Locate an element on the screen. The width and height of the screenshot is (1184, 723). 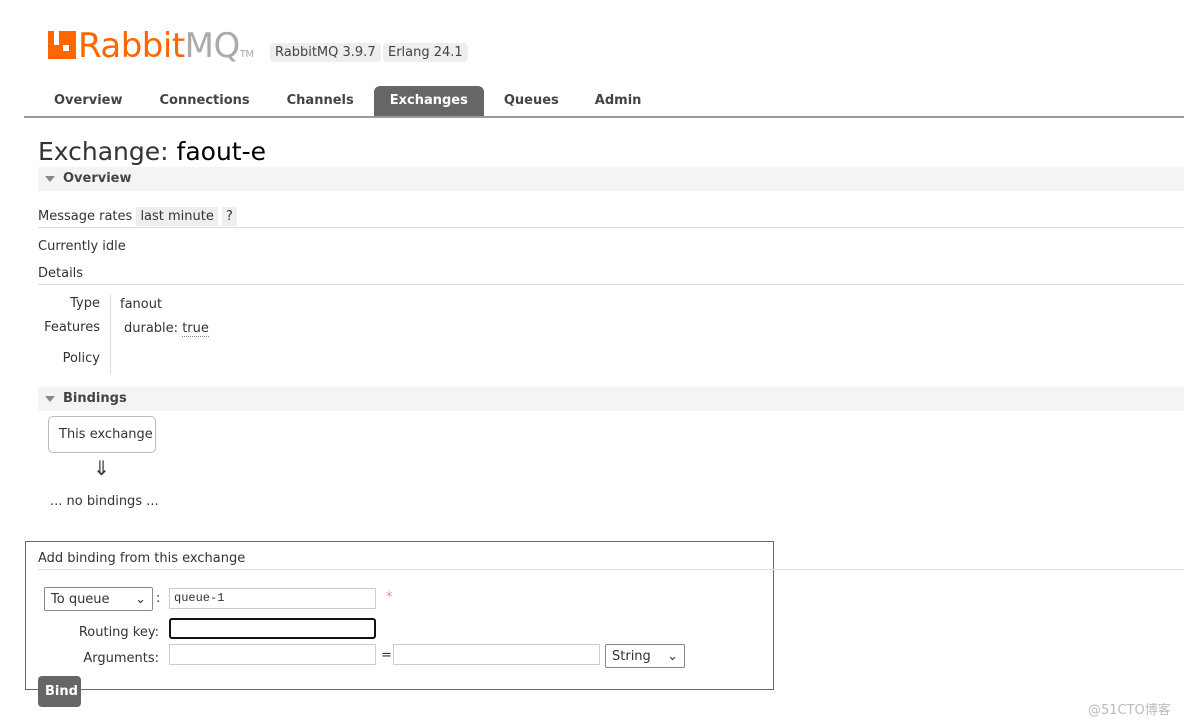
colon: : is located at coordinates (158, 598).